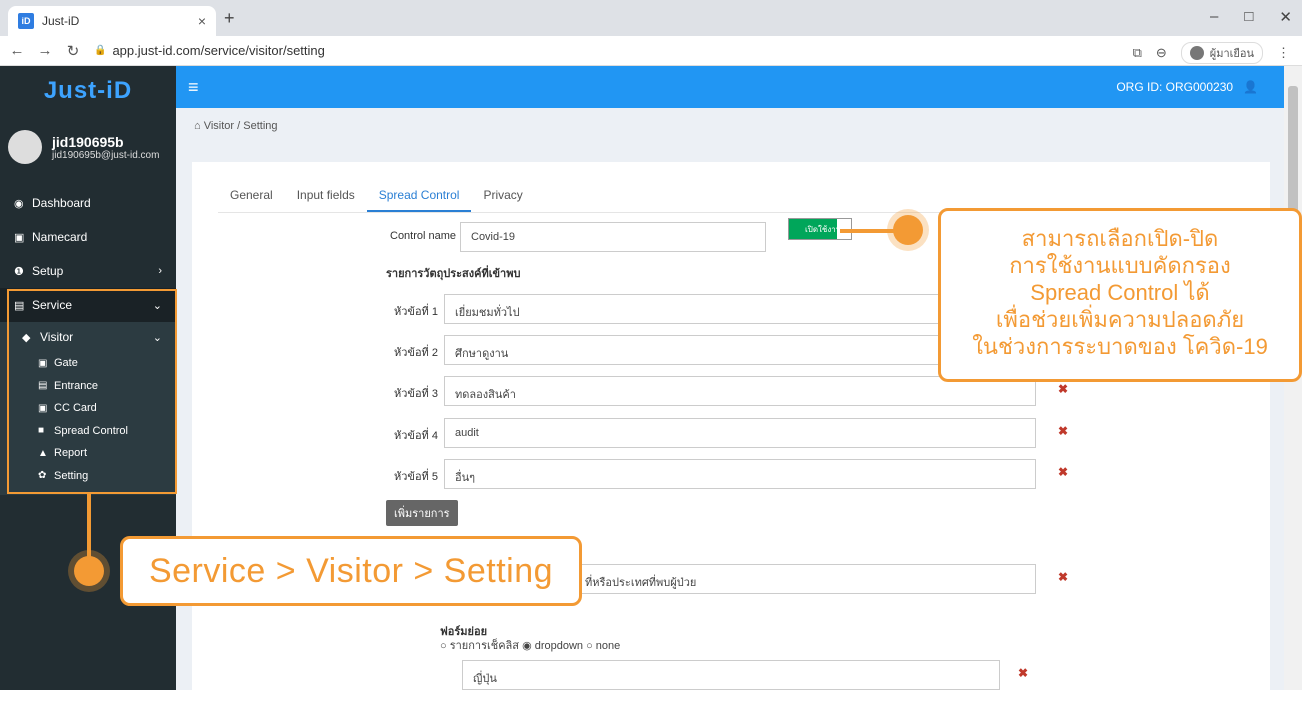 This screenshot has width=1302, height=702. I want to click on info-icon: ❶, so click(19, 271).